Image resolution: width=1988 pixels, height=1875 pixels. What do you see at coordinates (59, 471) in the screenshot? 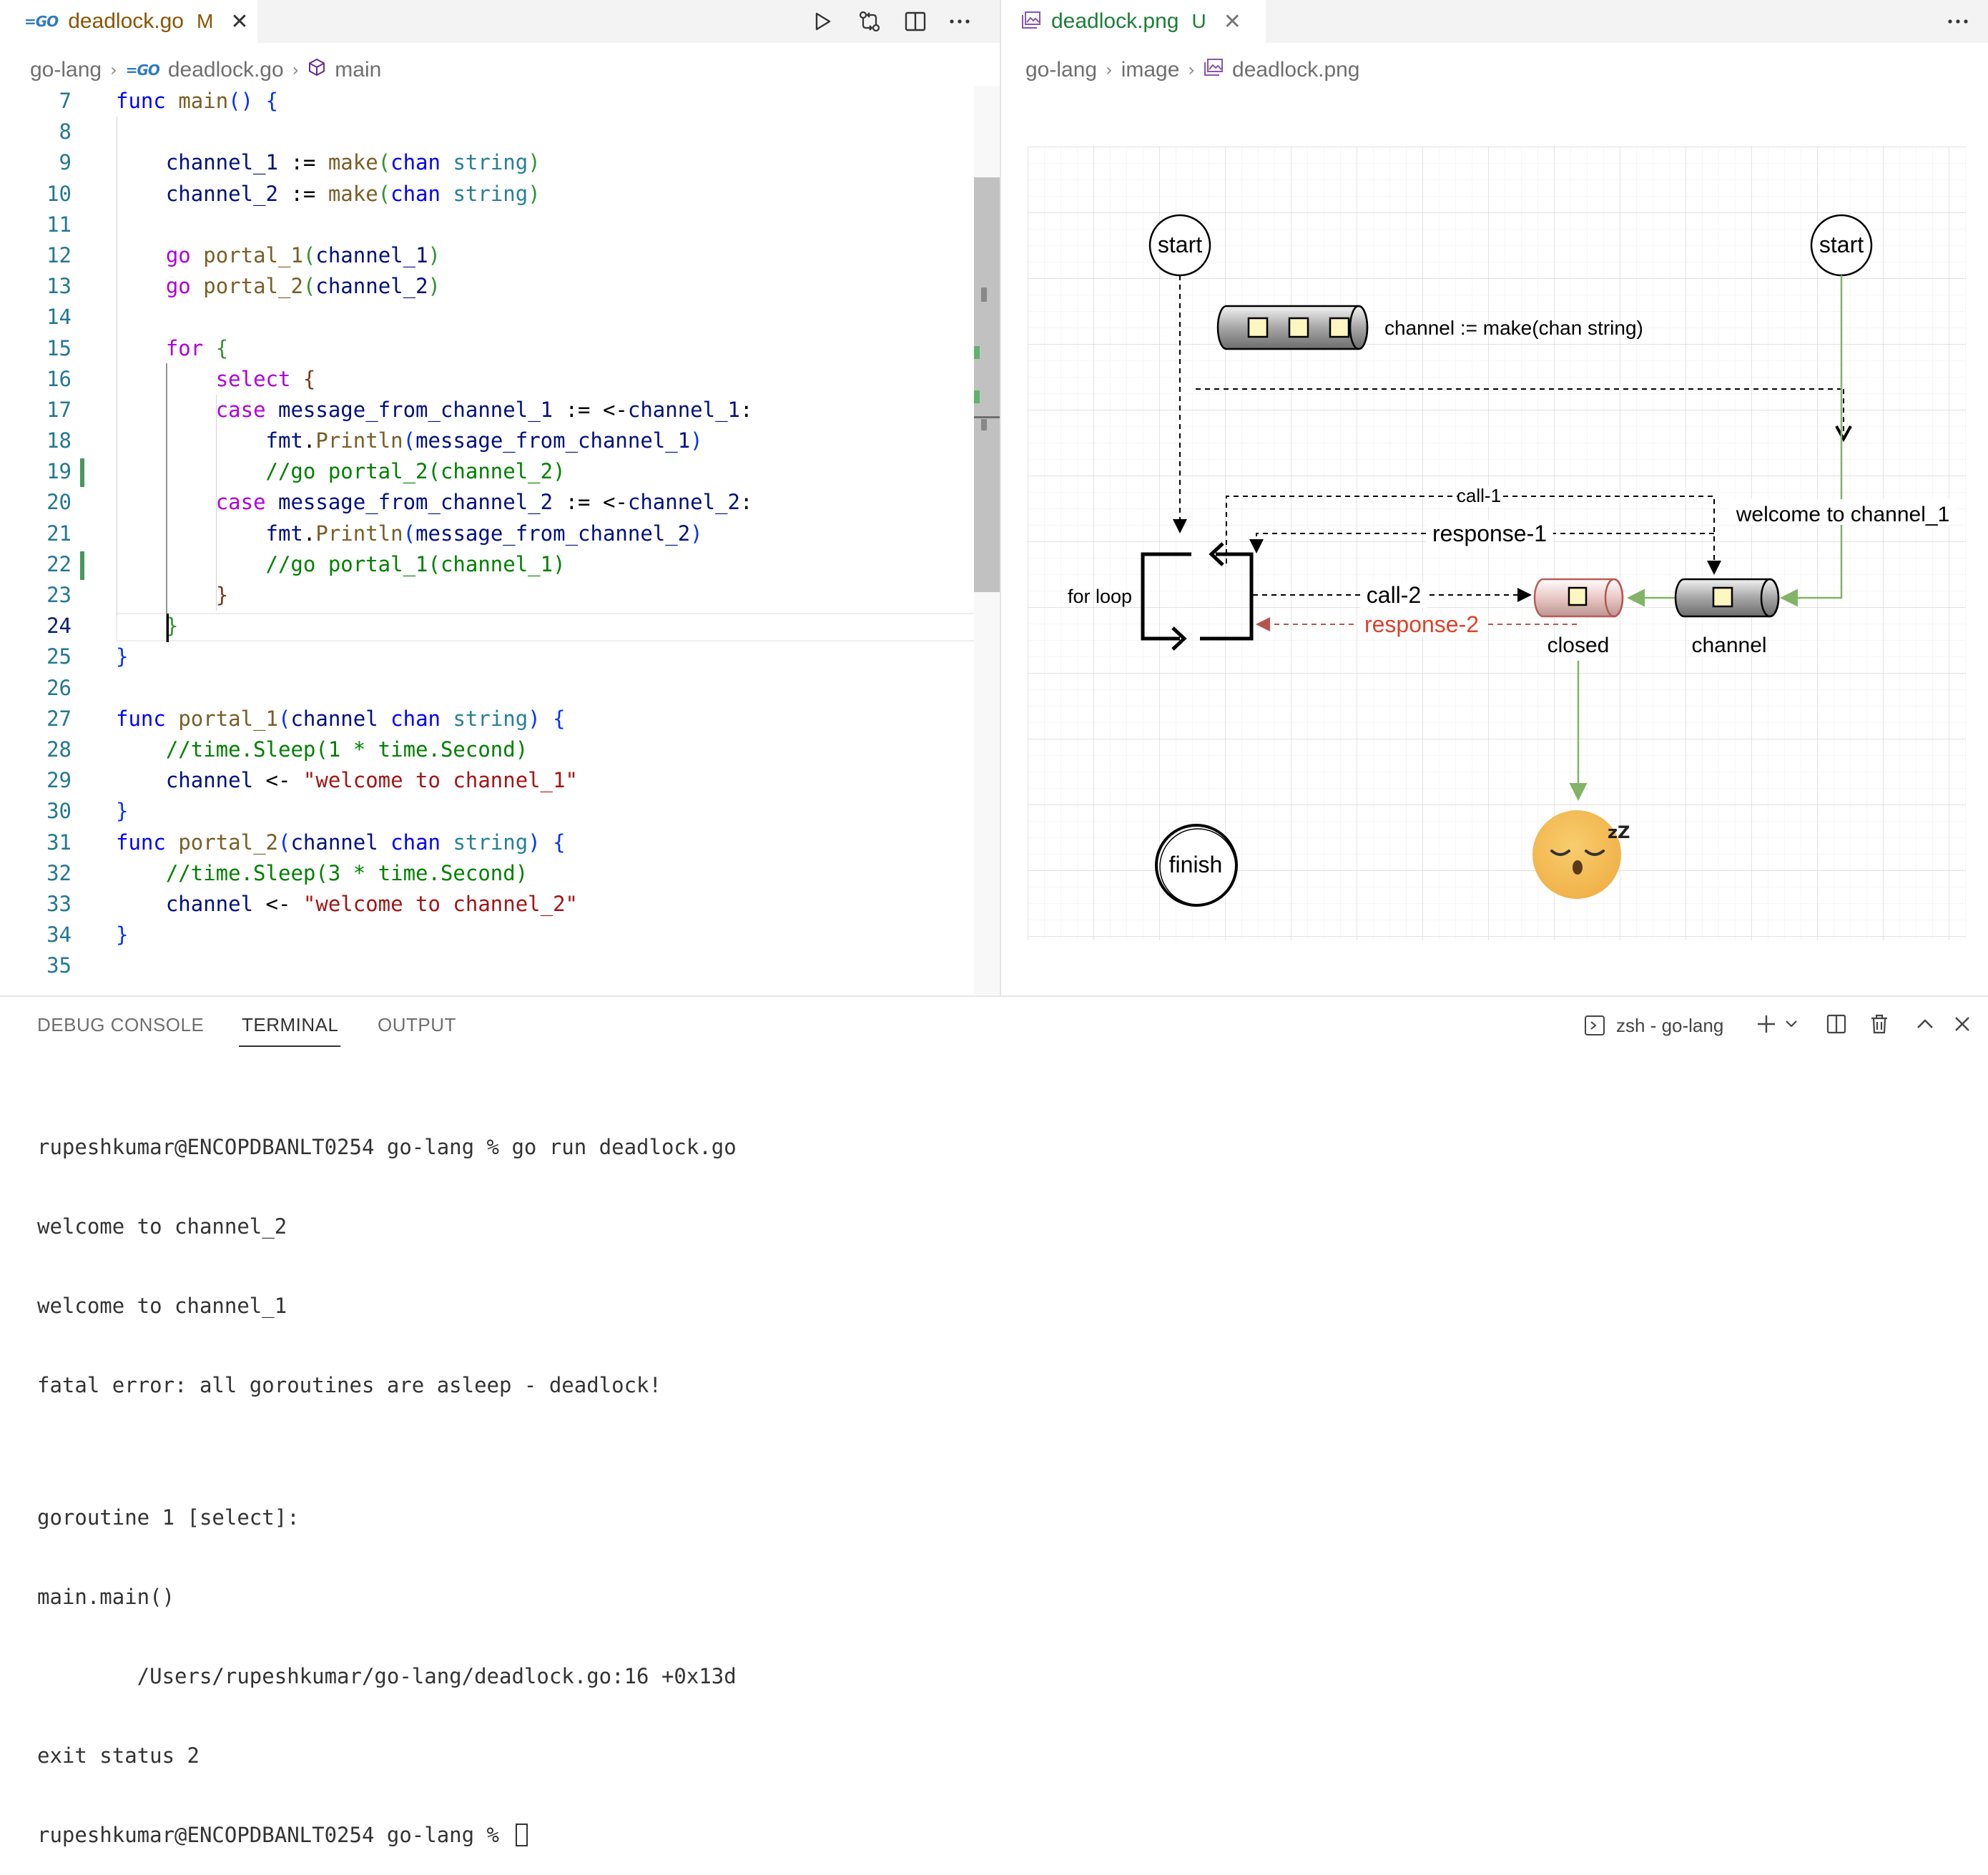
I see `line-number: 19` at bounding box center [59, 471].